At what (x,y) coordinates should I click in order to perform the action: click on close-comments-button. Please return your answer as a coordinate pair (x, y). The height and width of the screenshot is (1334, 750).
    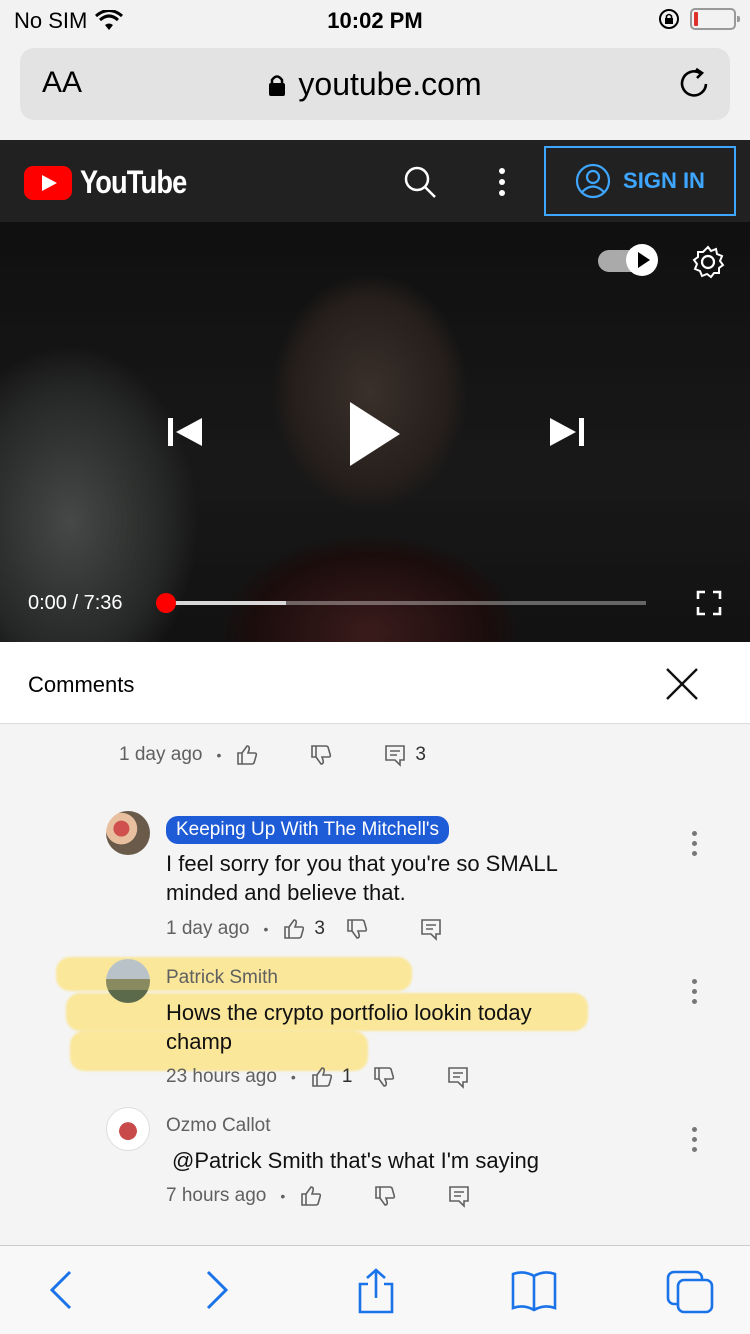
    Looking at the image, I should click on (682, 686).